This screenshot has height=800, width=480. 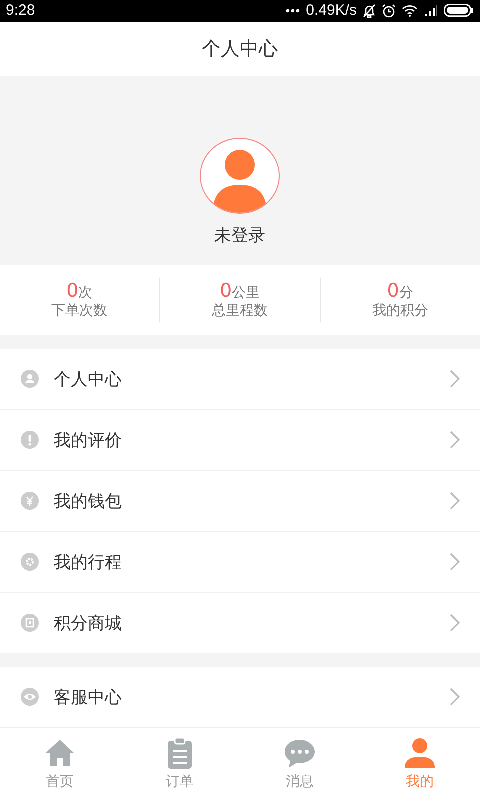 What do you see at coordinates (246, 293) in the screenshot?
I see `stat-unit: 公里` at bounding box center [246, 293].